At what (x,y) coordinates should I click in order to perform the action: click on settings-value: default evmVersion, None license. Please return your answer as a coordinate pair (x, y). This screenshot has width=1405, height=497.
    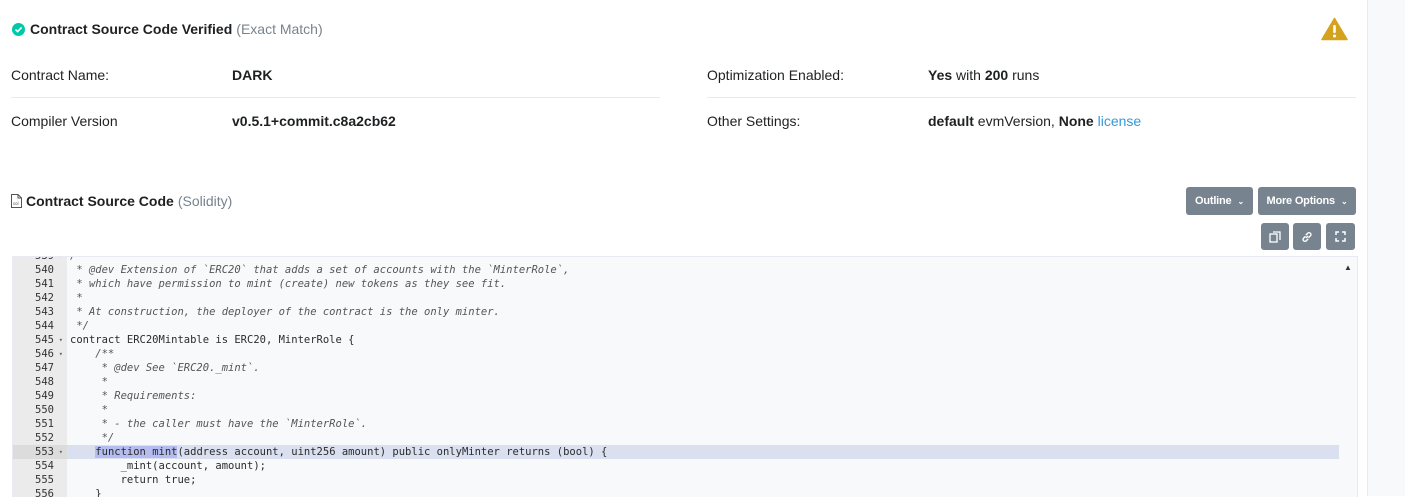
    Looking at the image, I should click on (1034, 121).